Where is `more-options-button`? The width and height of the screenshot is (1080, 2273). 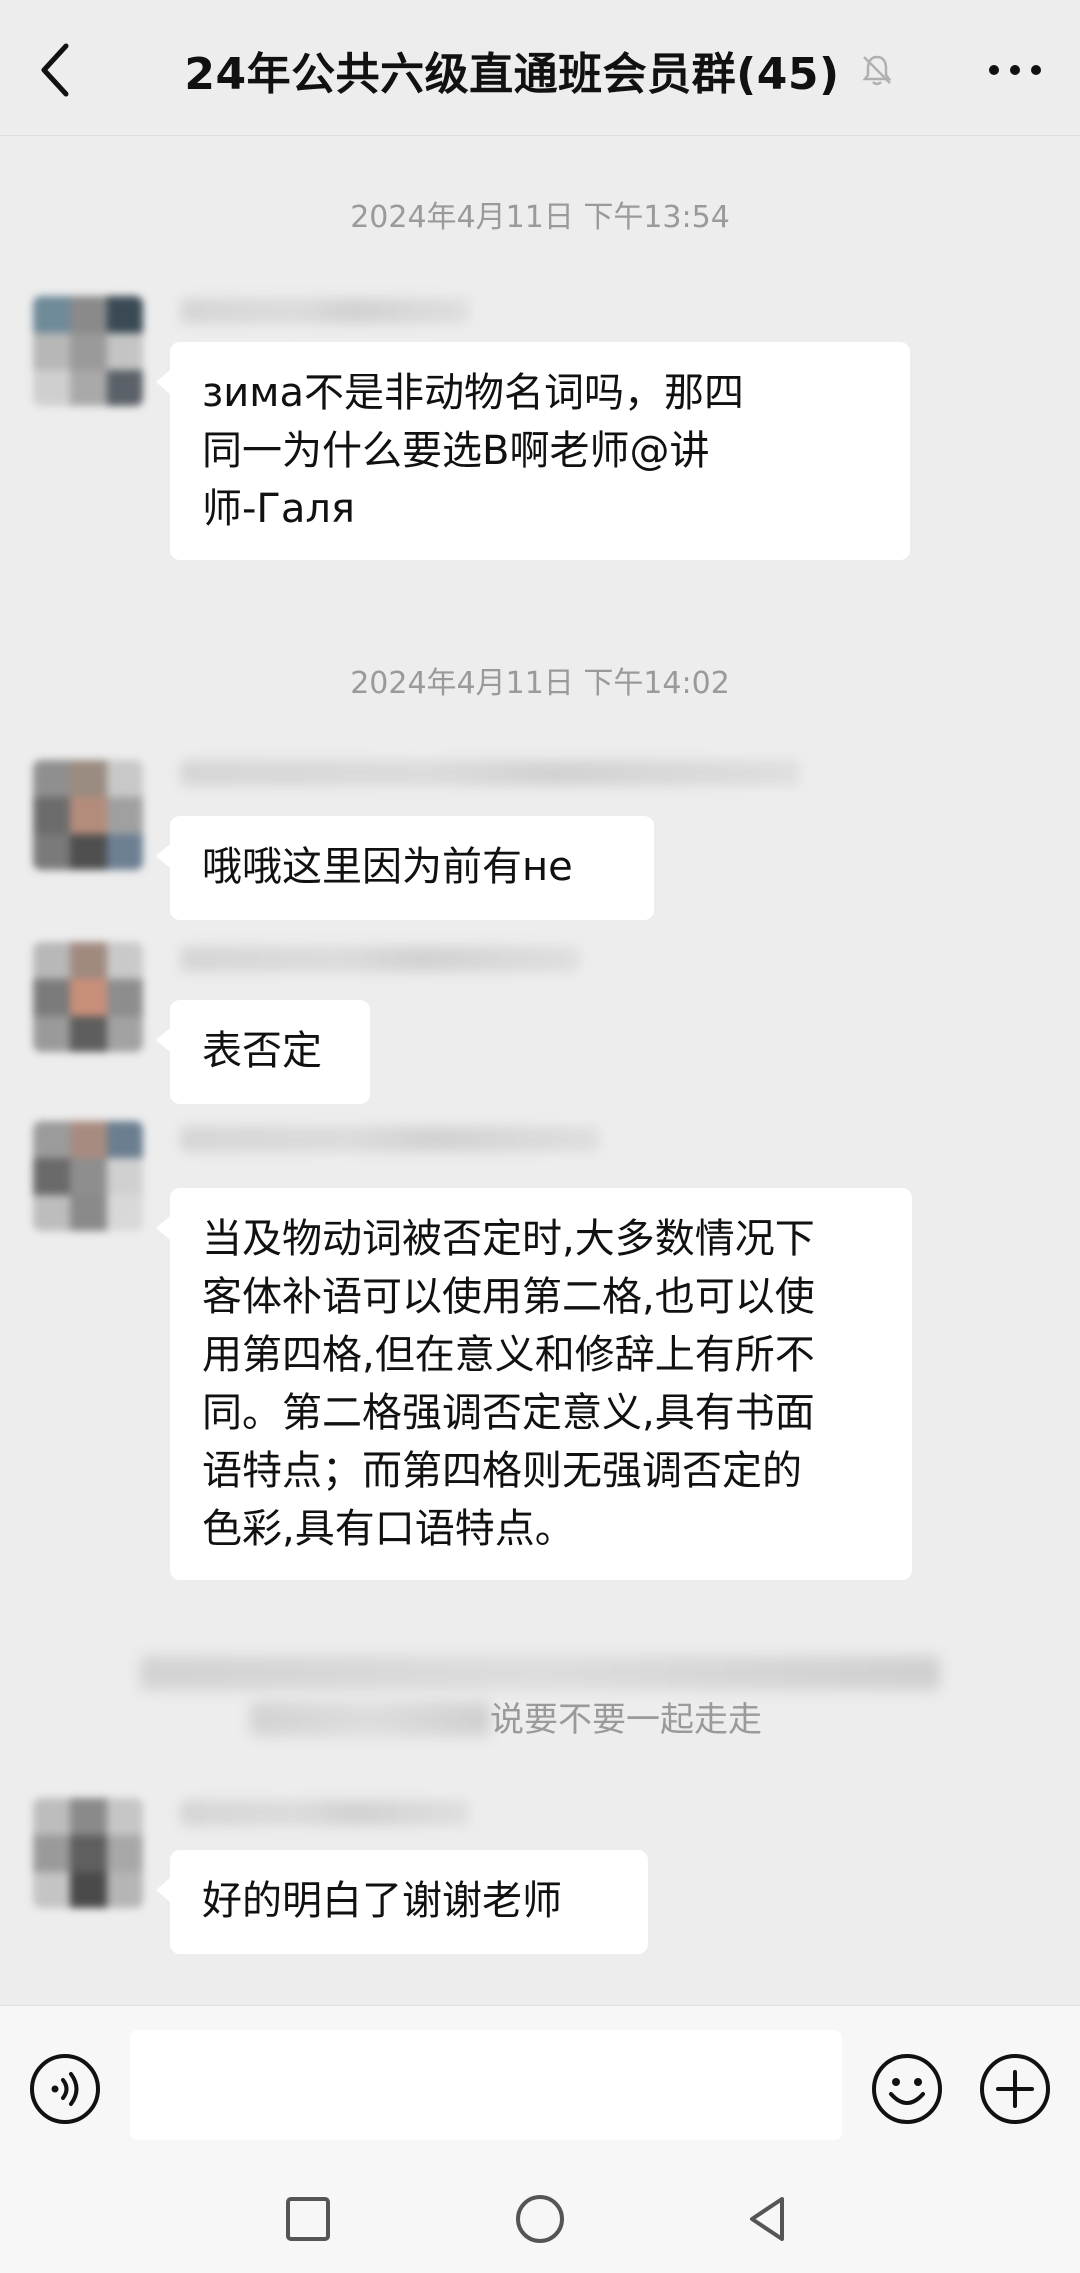
more-options-button is located at coordinates (1015, 70).